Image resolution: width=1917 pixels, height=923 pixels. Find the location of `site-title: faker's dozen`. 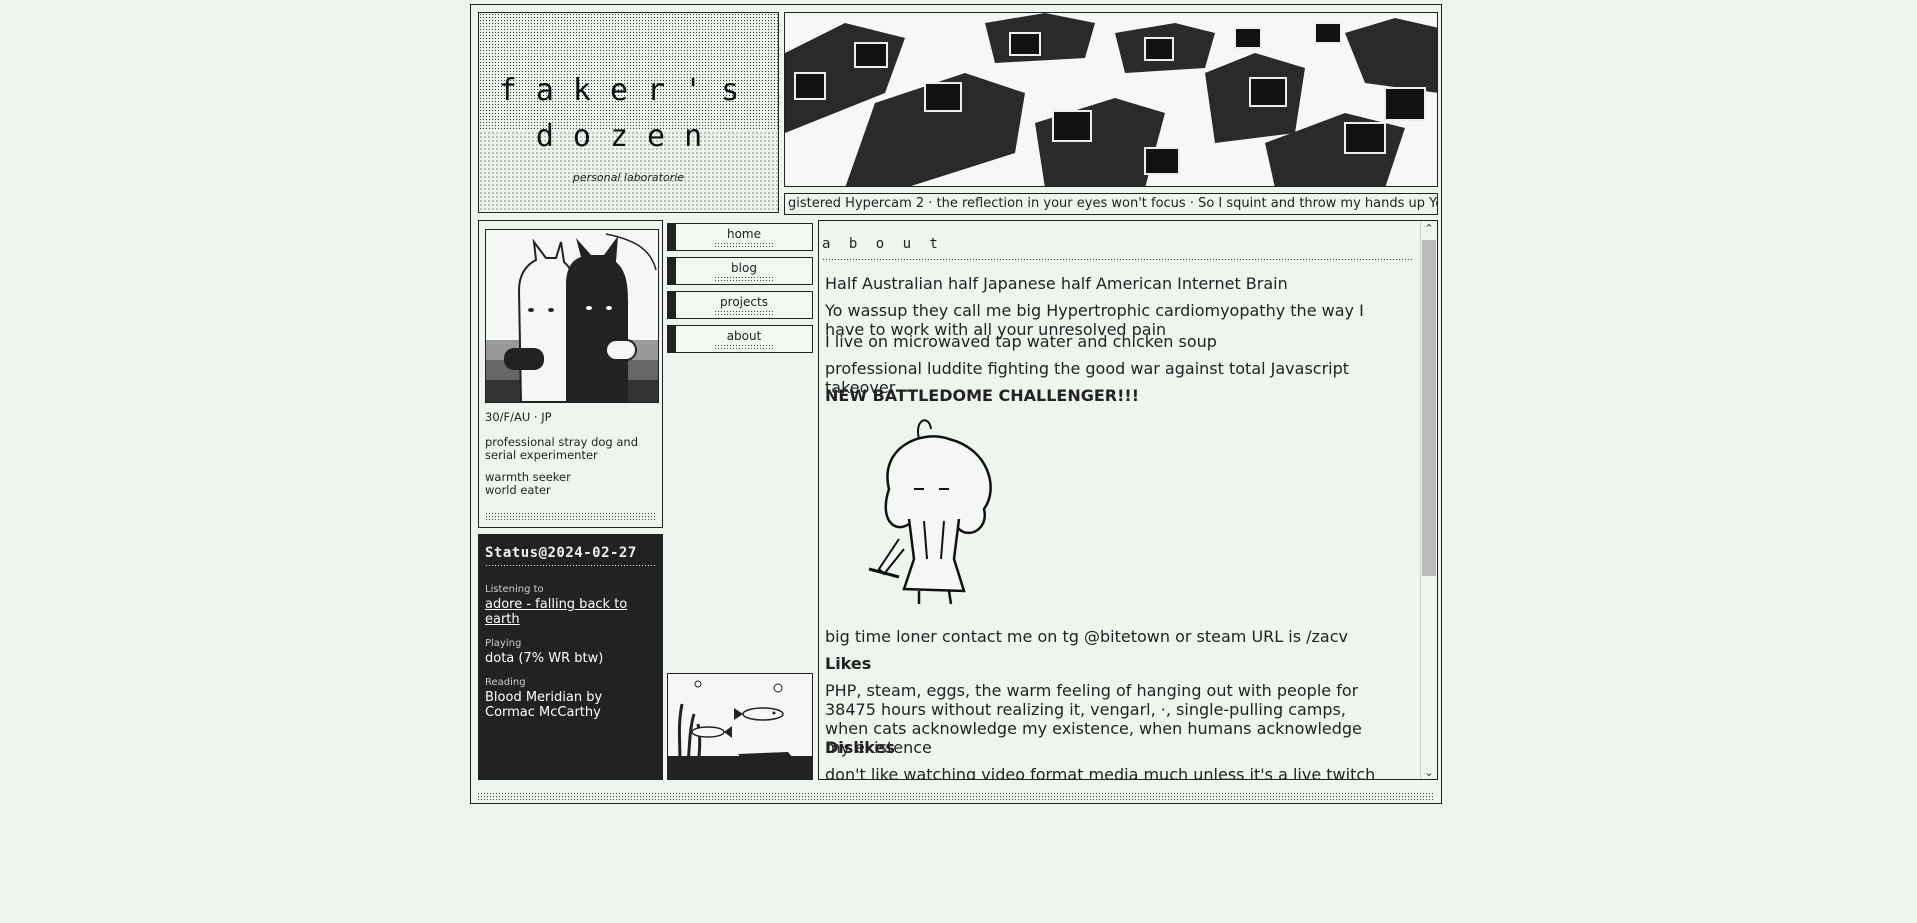

site-title: faker's dozen is located at coordinates (628, 113).